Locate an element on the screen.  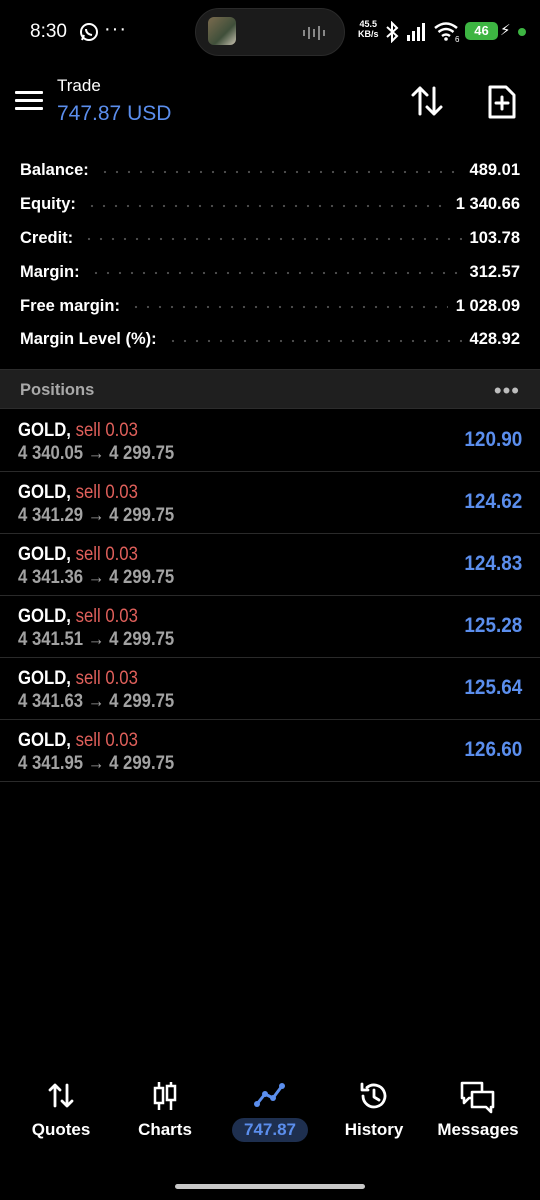
cell-signal-icon is located at coordinates (416, 32).